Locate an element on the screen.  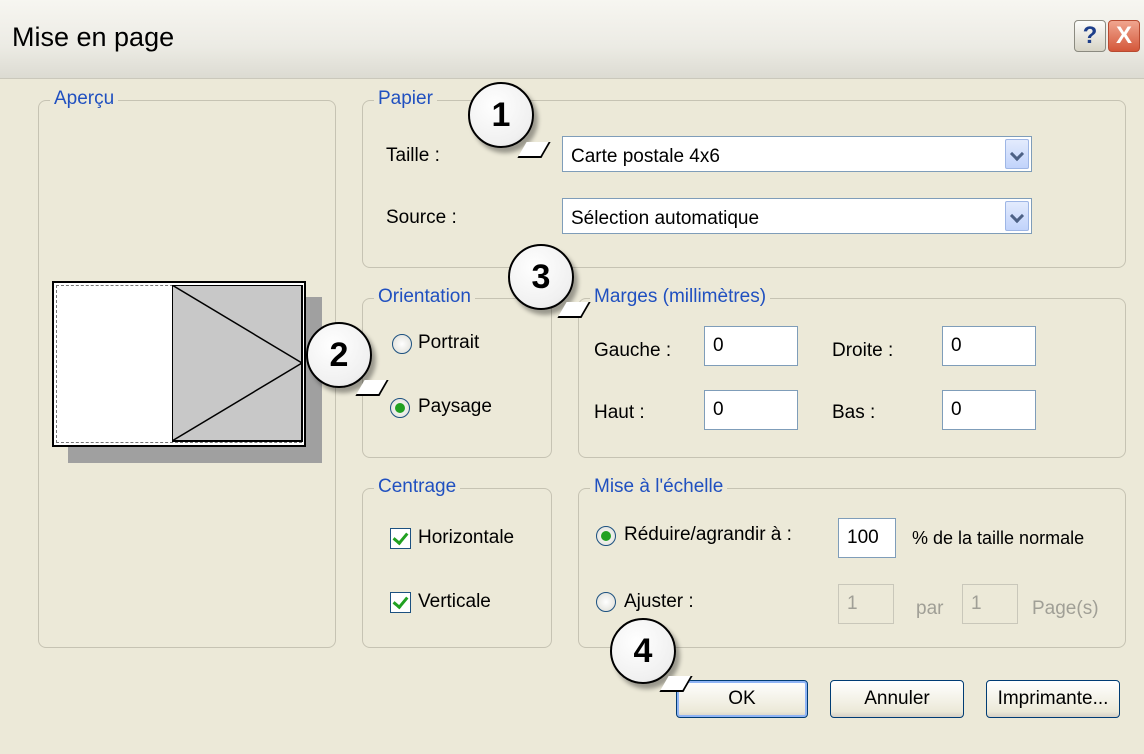
reduce-percent-input: 100 is located at coordinates (867, 538).